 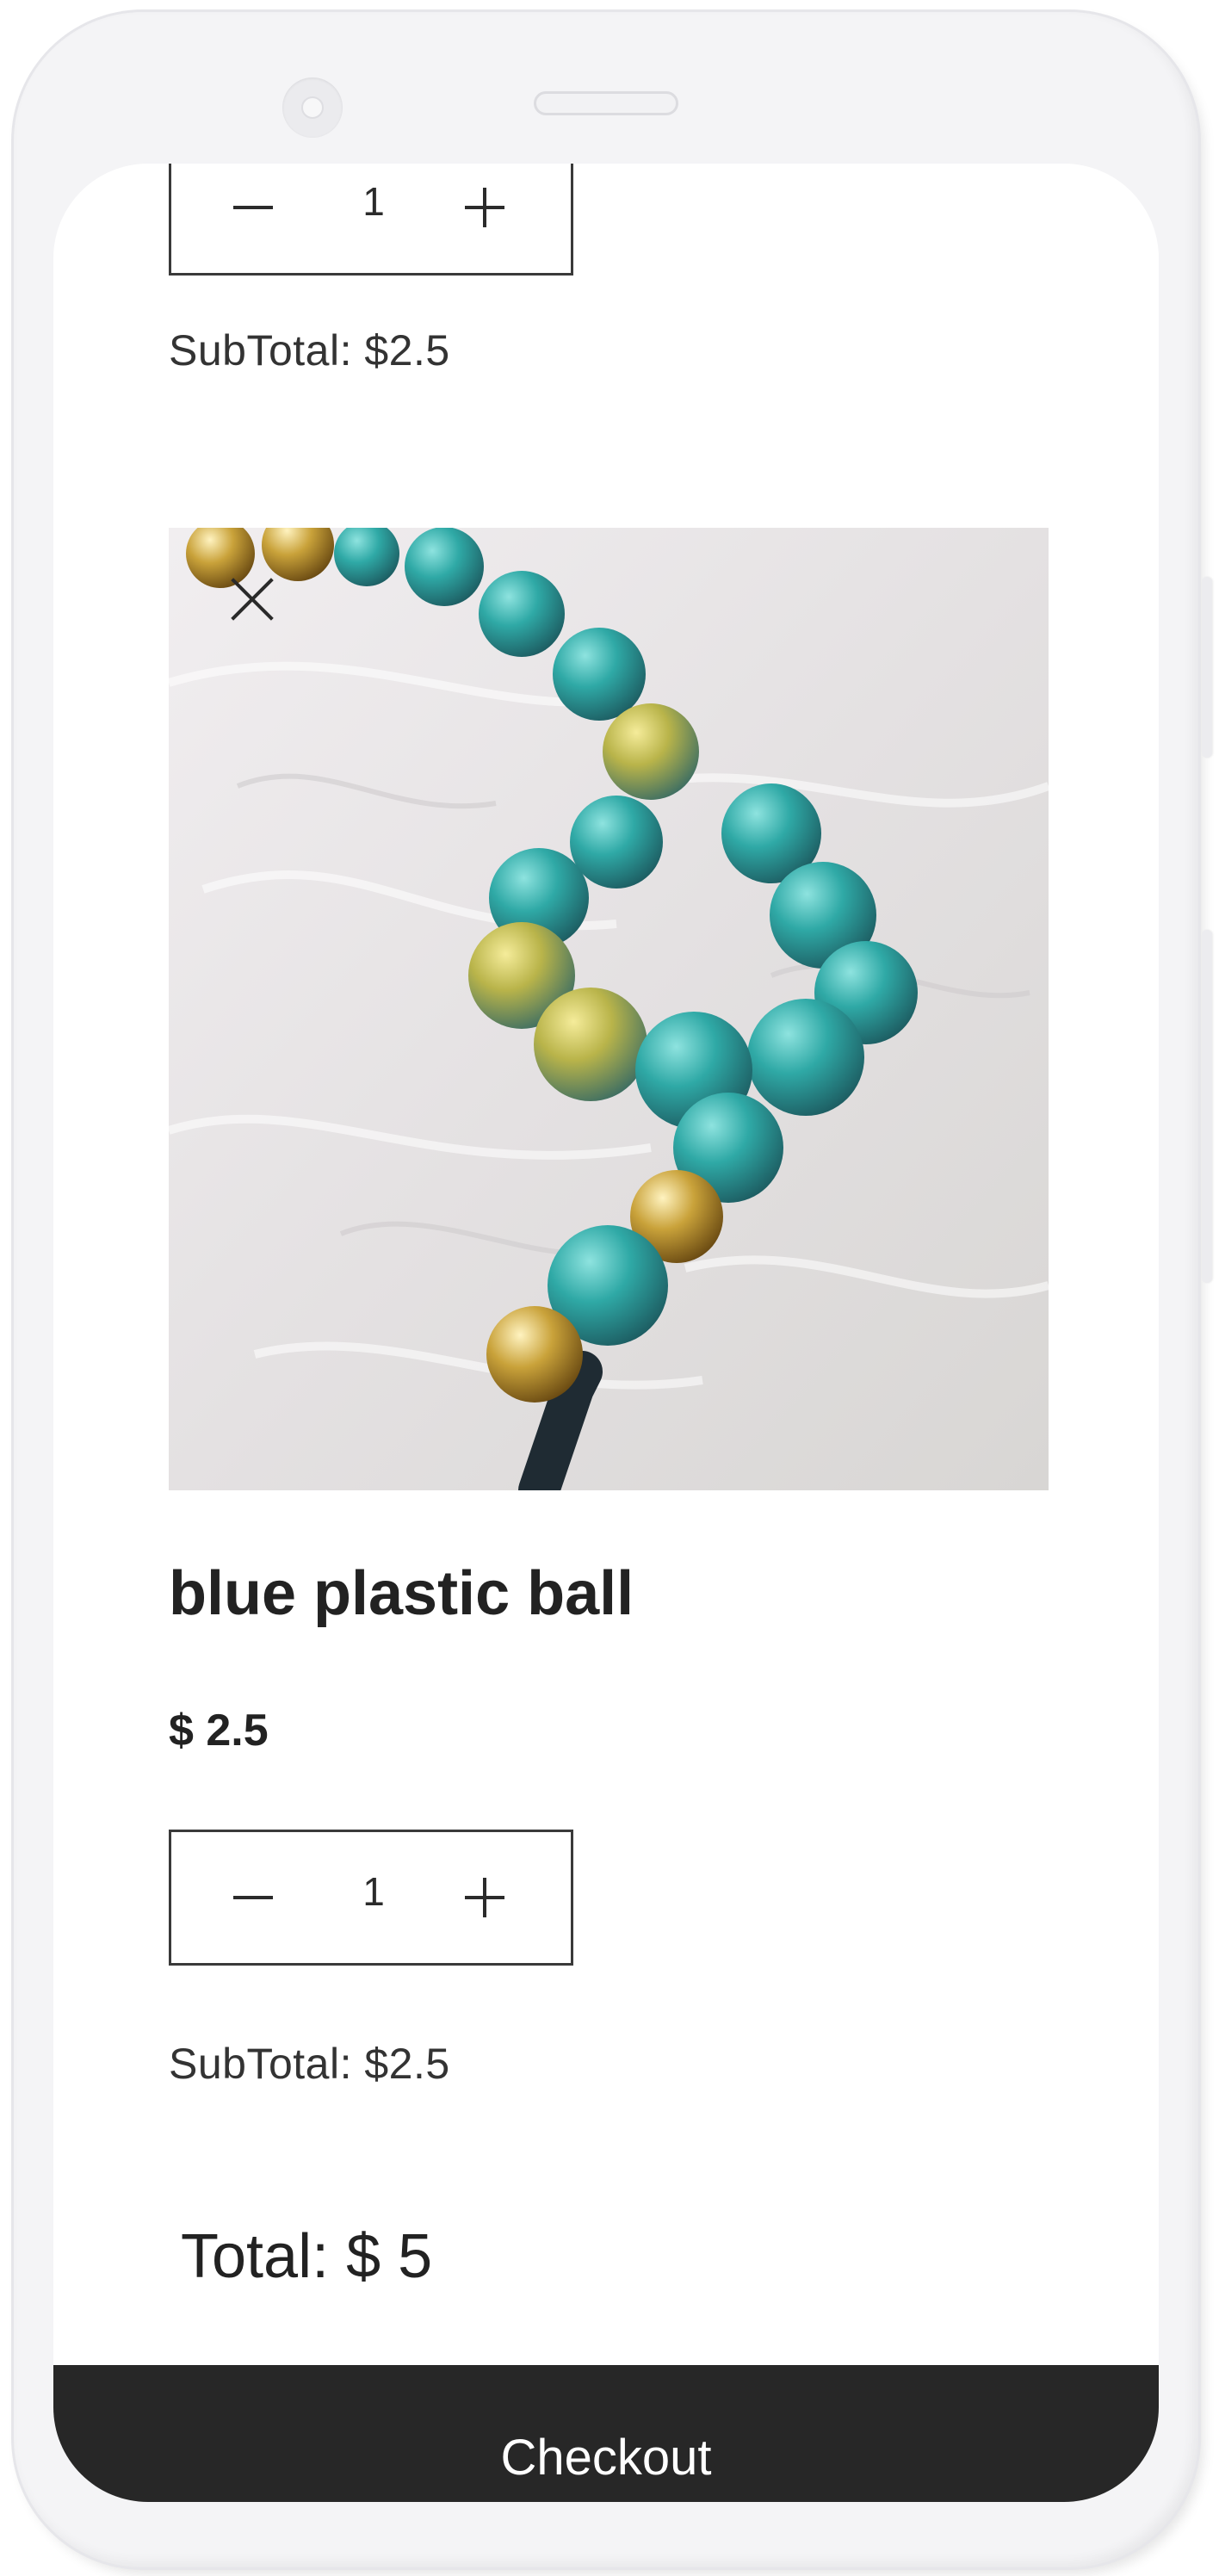 I want to click on checkout-button: Checkout, so click(x=606, y=2433).